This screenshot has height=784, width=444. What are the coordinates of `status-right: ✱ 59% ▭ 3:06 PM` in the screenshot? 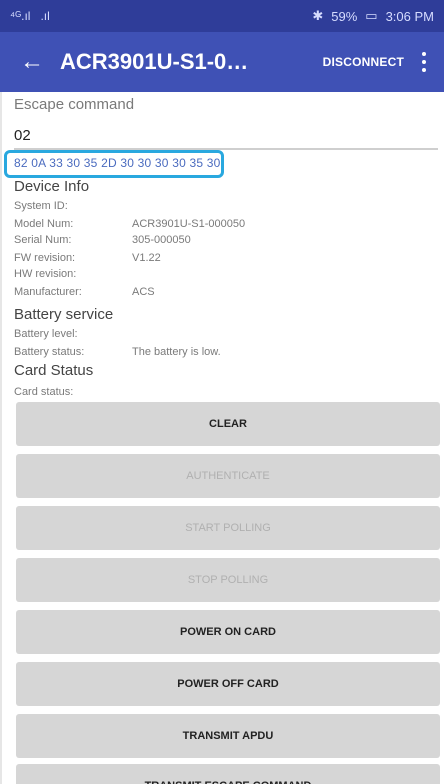 It's located at (373, 16).